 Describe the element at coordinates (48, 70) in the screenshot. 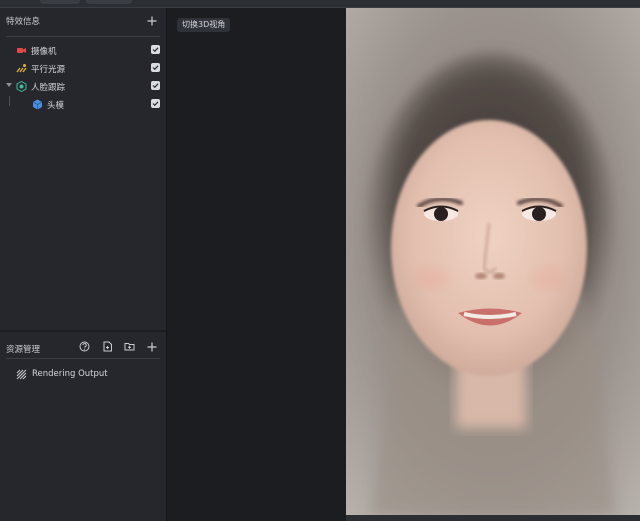

I see `tree-item-label: 平行光源` at that location.